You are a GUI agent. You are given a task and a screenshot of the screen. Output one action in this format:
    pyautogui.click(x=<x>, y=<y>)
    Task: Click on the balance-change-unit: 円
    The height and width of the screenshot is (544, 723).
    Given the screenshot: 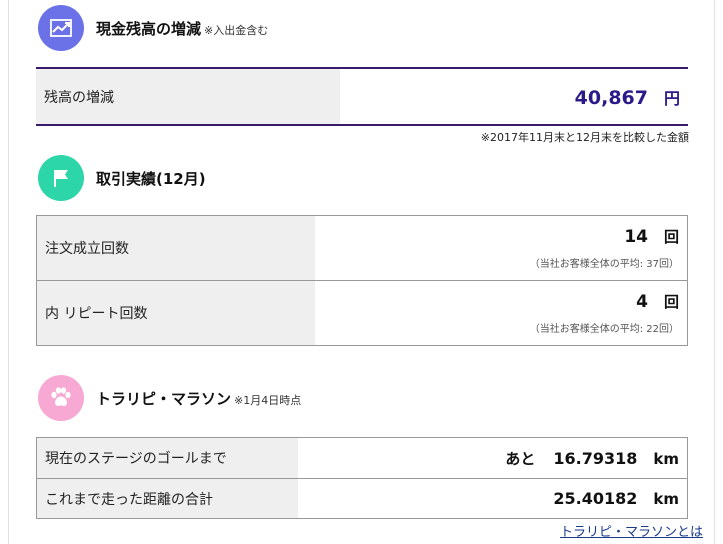 What is the action you would take?
    pyautogui.click(x=671, y=98)
    